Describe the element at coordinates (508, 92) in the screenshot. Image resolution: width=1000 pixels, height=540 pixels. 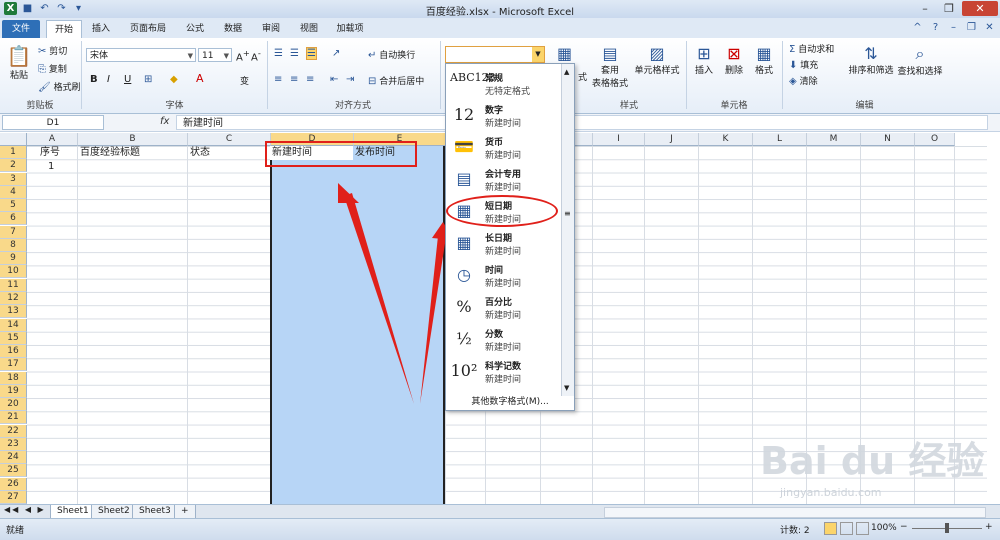
I see `format-option-preview: 无特定格式` at that location.